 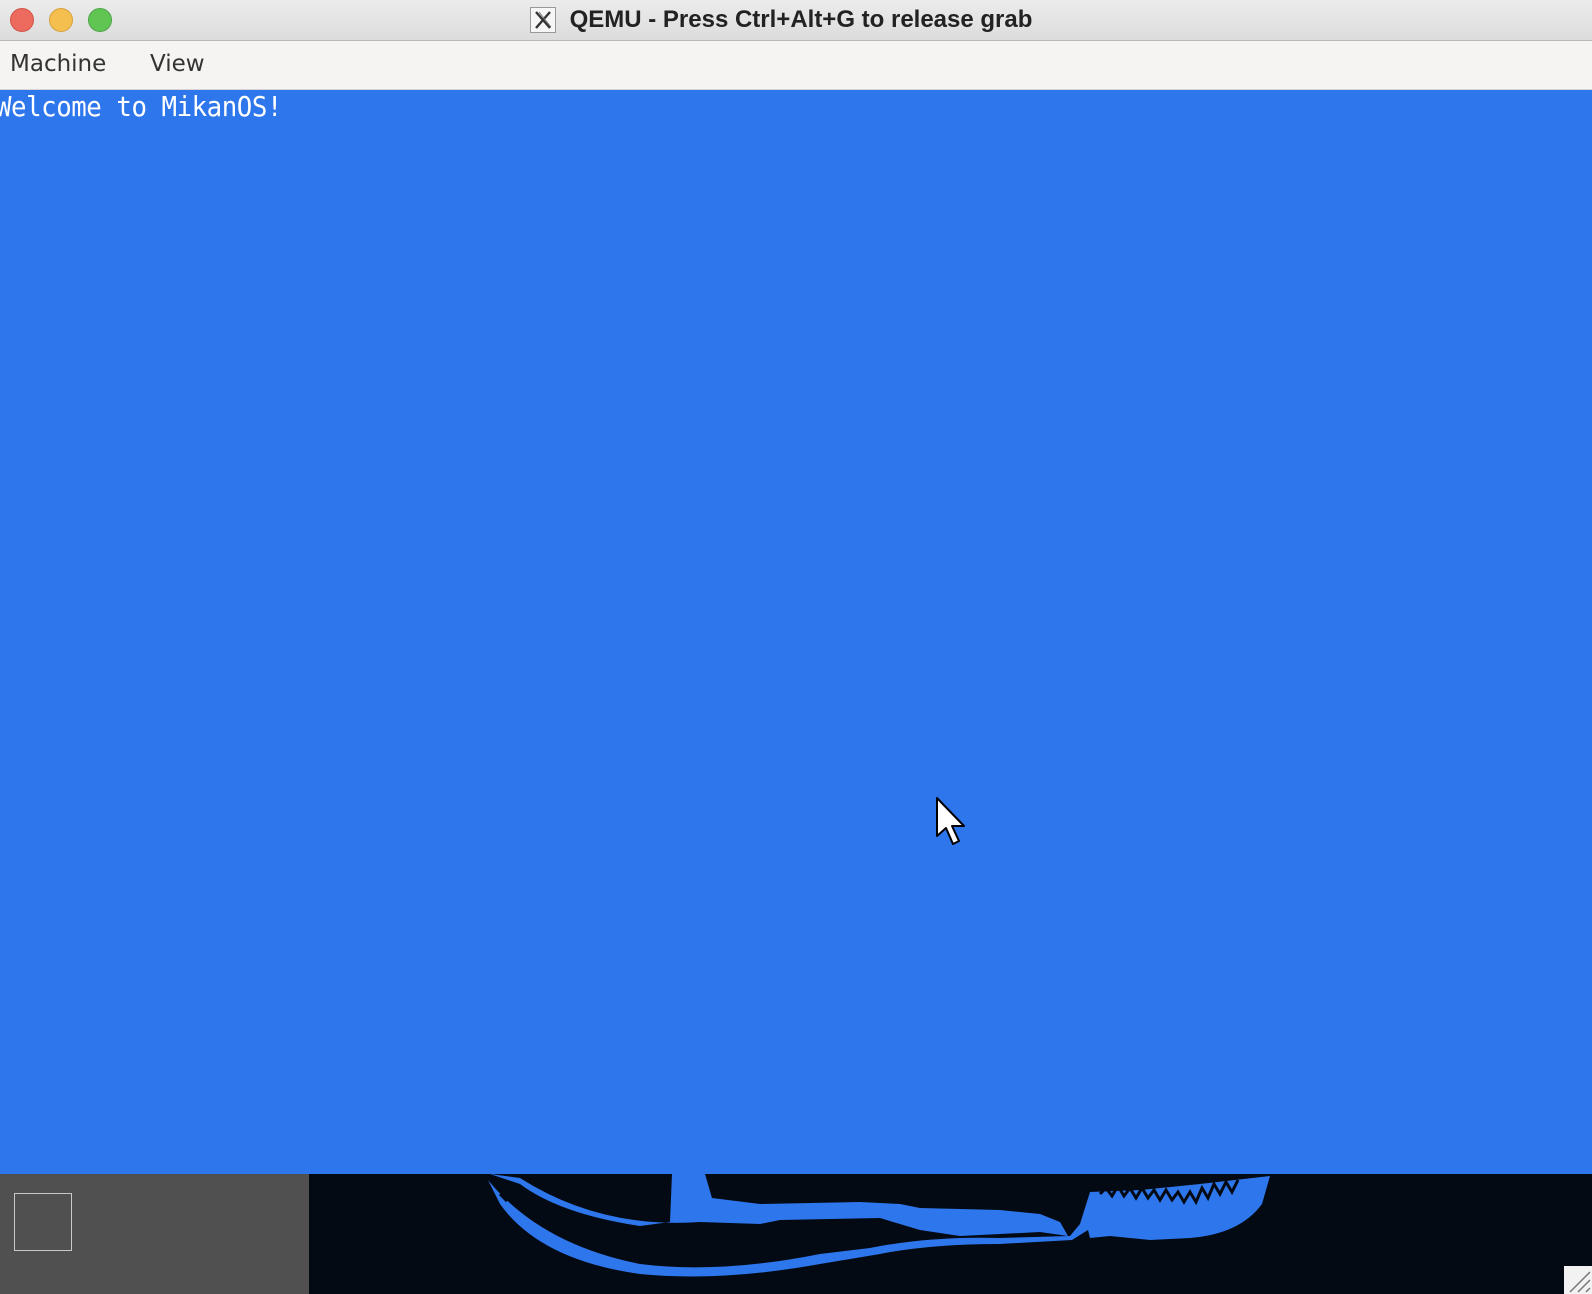 I want to click on menu-machine: Machine, so click(x=58, y=64).